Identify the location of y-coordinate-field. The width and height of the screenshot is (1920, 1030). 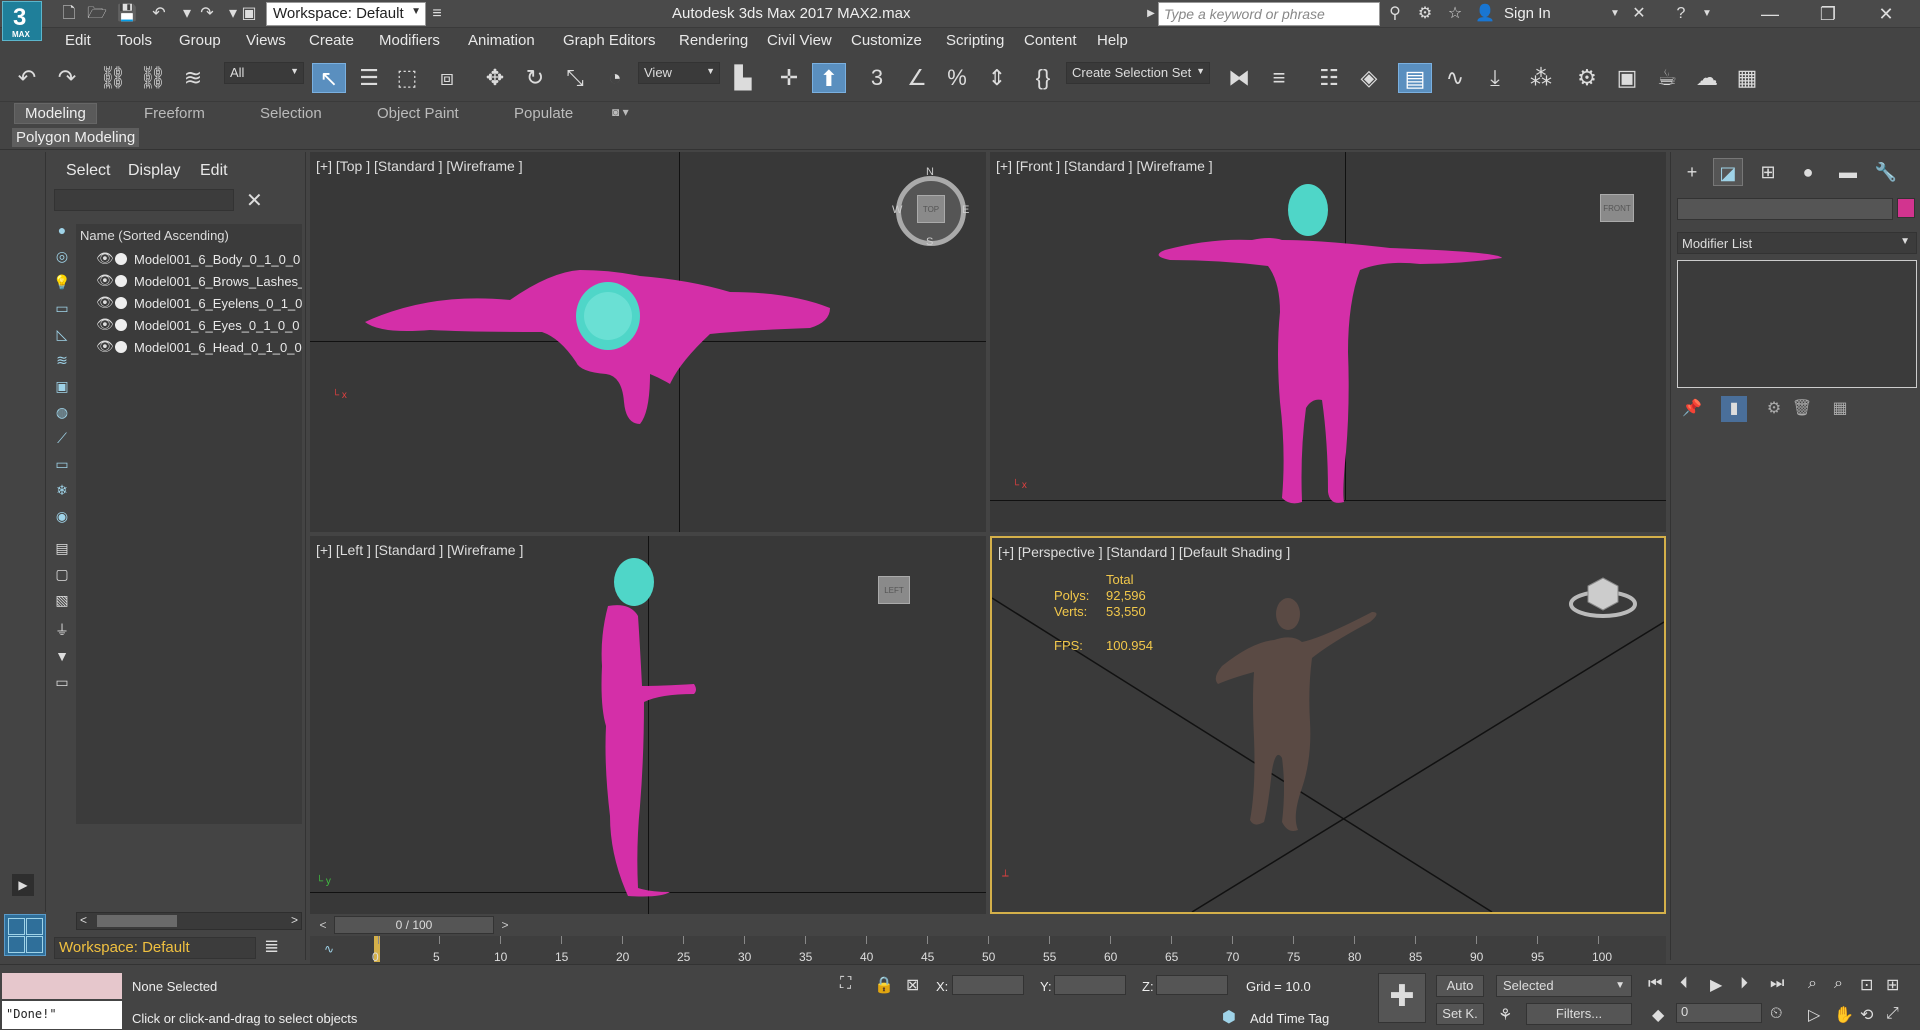
(1090, 985).